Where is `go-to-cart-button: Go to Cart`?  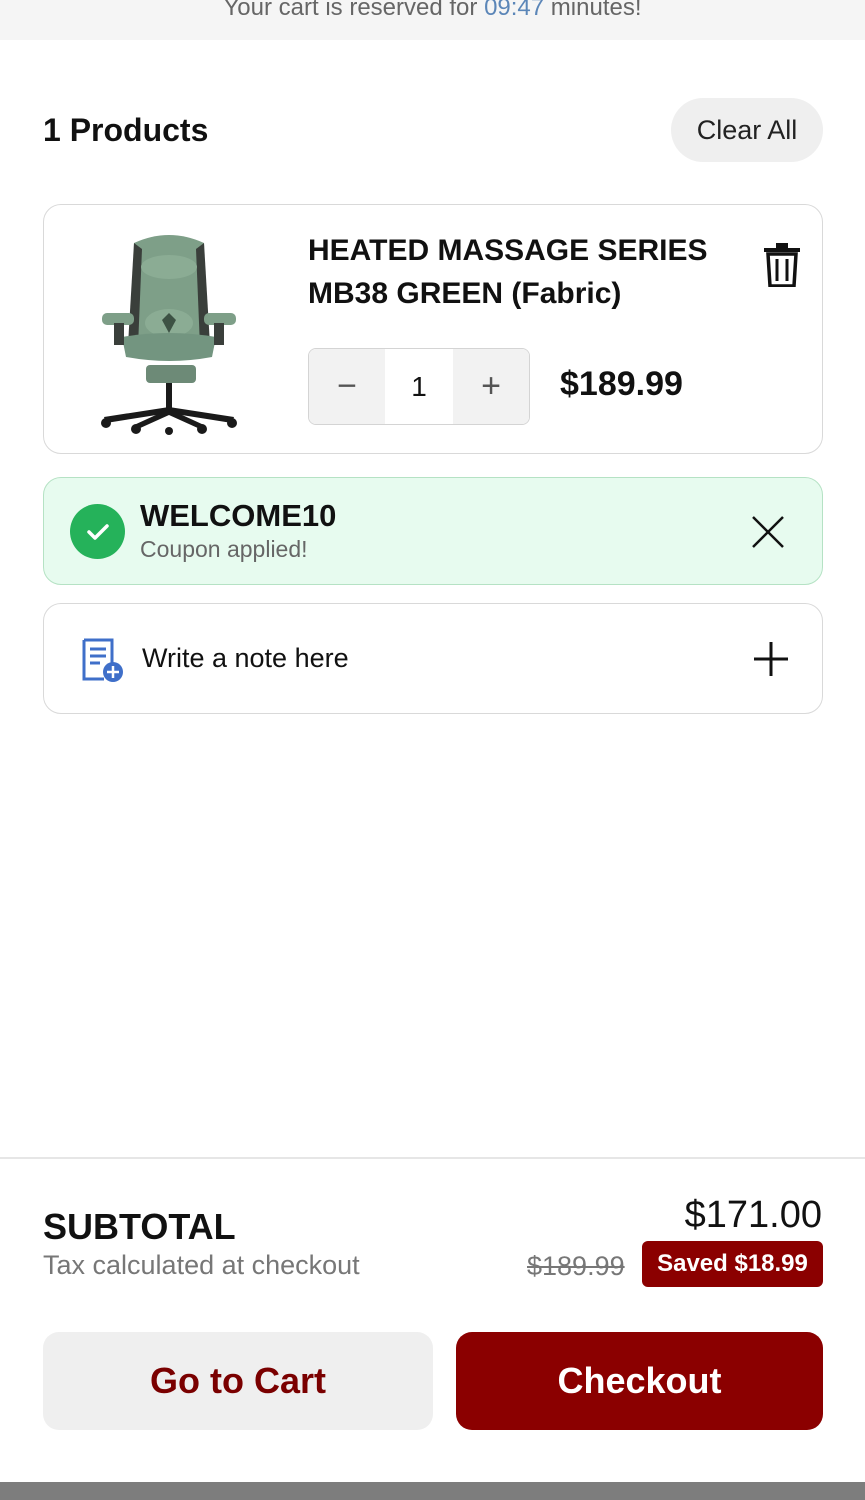 go-to-cart-button: Go to Cart is located at coordinates (238, 1381).